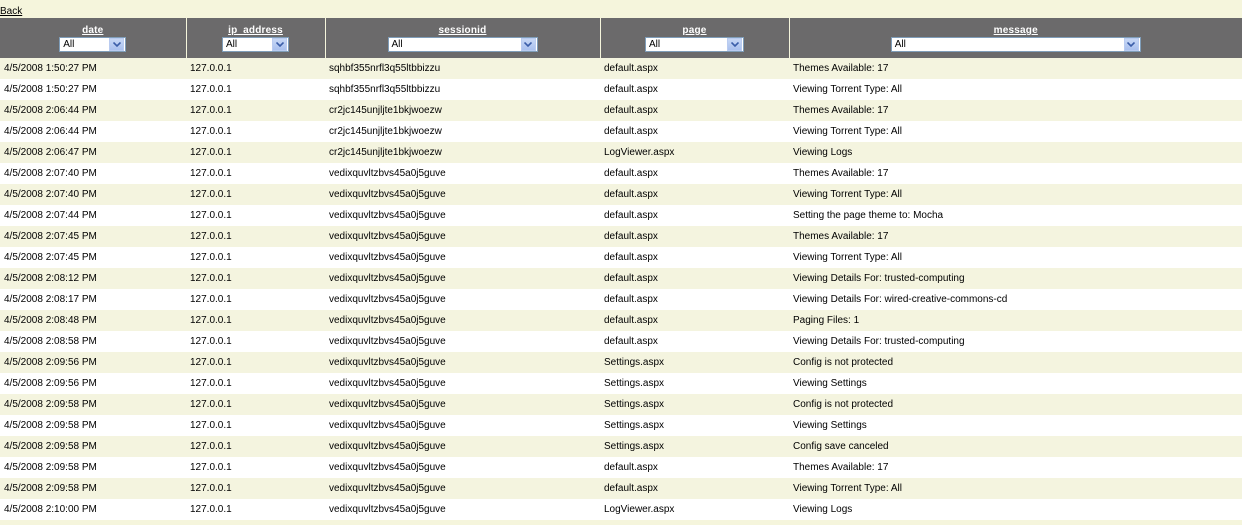 The width and height of the screenshot is (1242, 525). Describe the element at coordinates (93, 30) in the screenshot. I see `sort-link-date: date` at that location.